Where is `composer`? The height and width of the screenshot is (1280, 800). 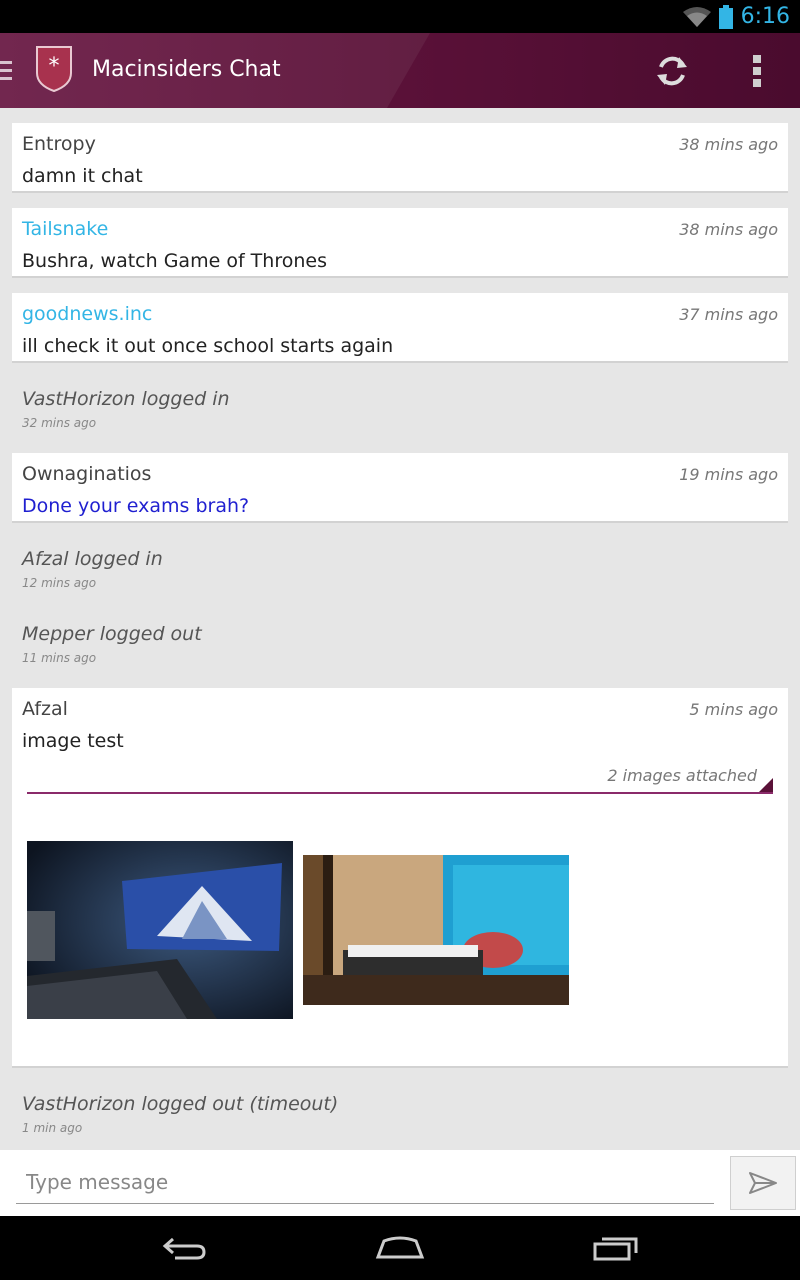 composer is located at coordinates (400, 1183).